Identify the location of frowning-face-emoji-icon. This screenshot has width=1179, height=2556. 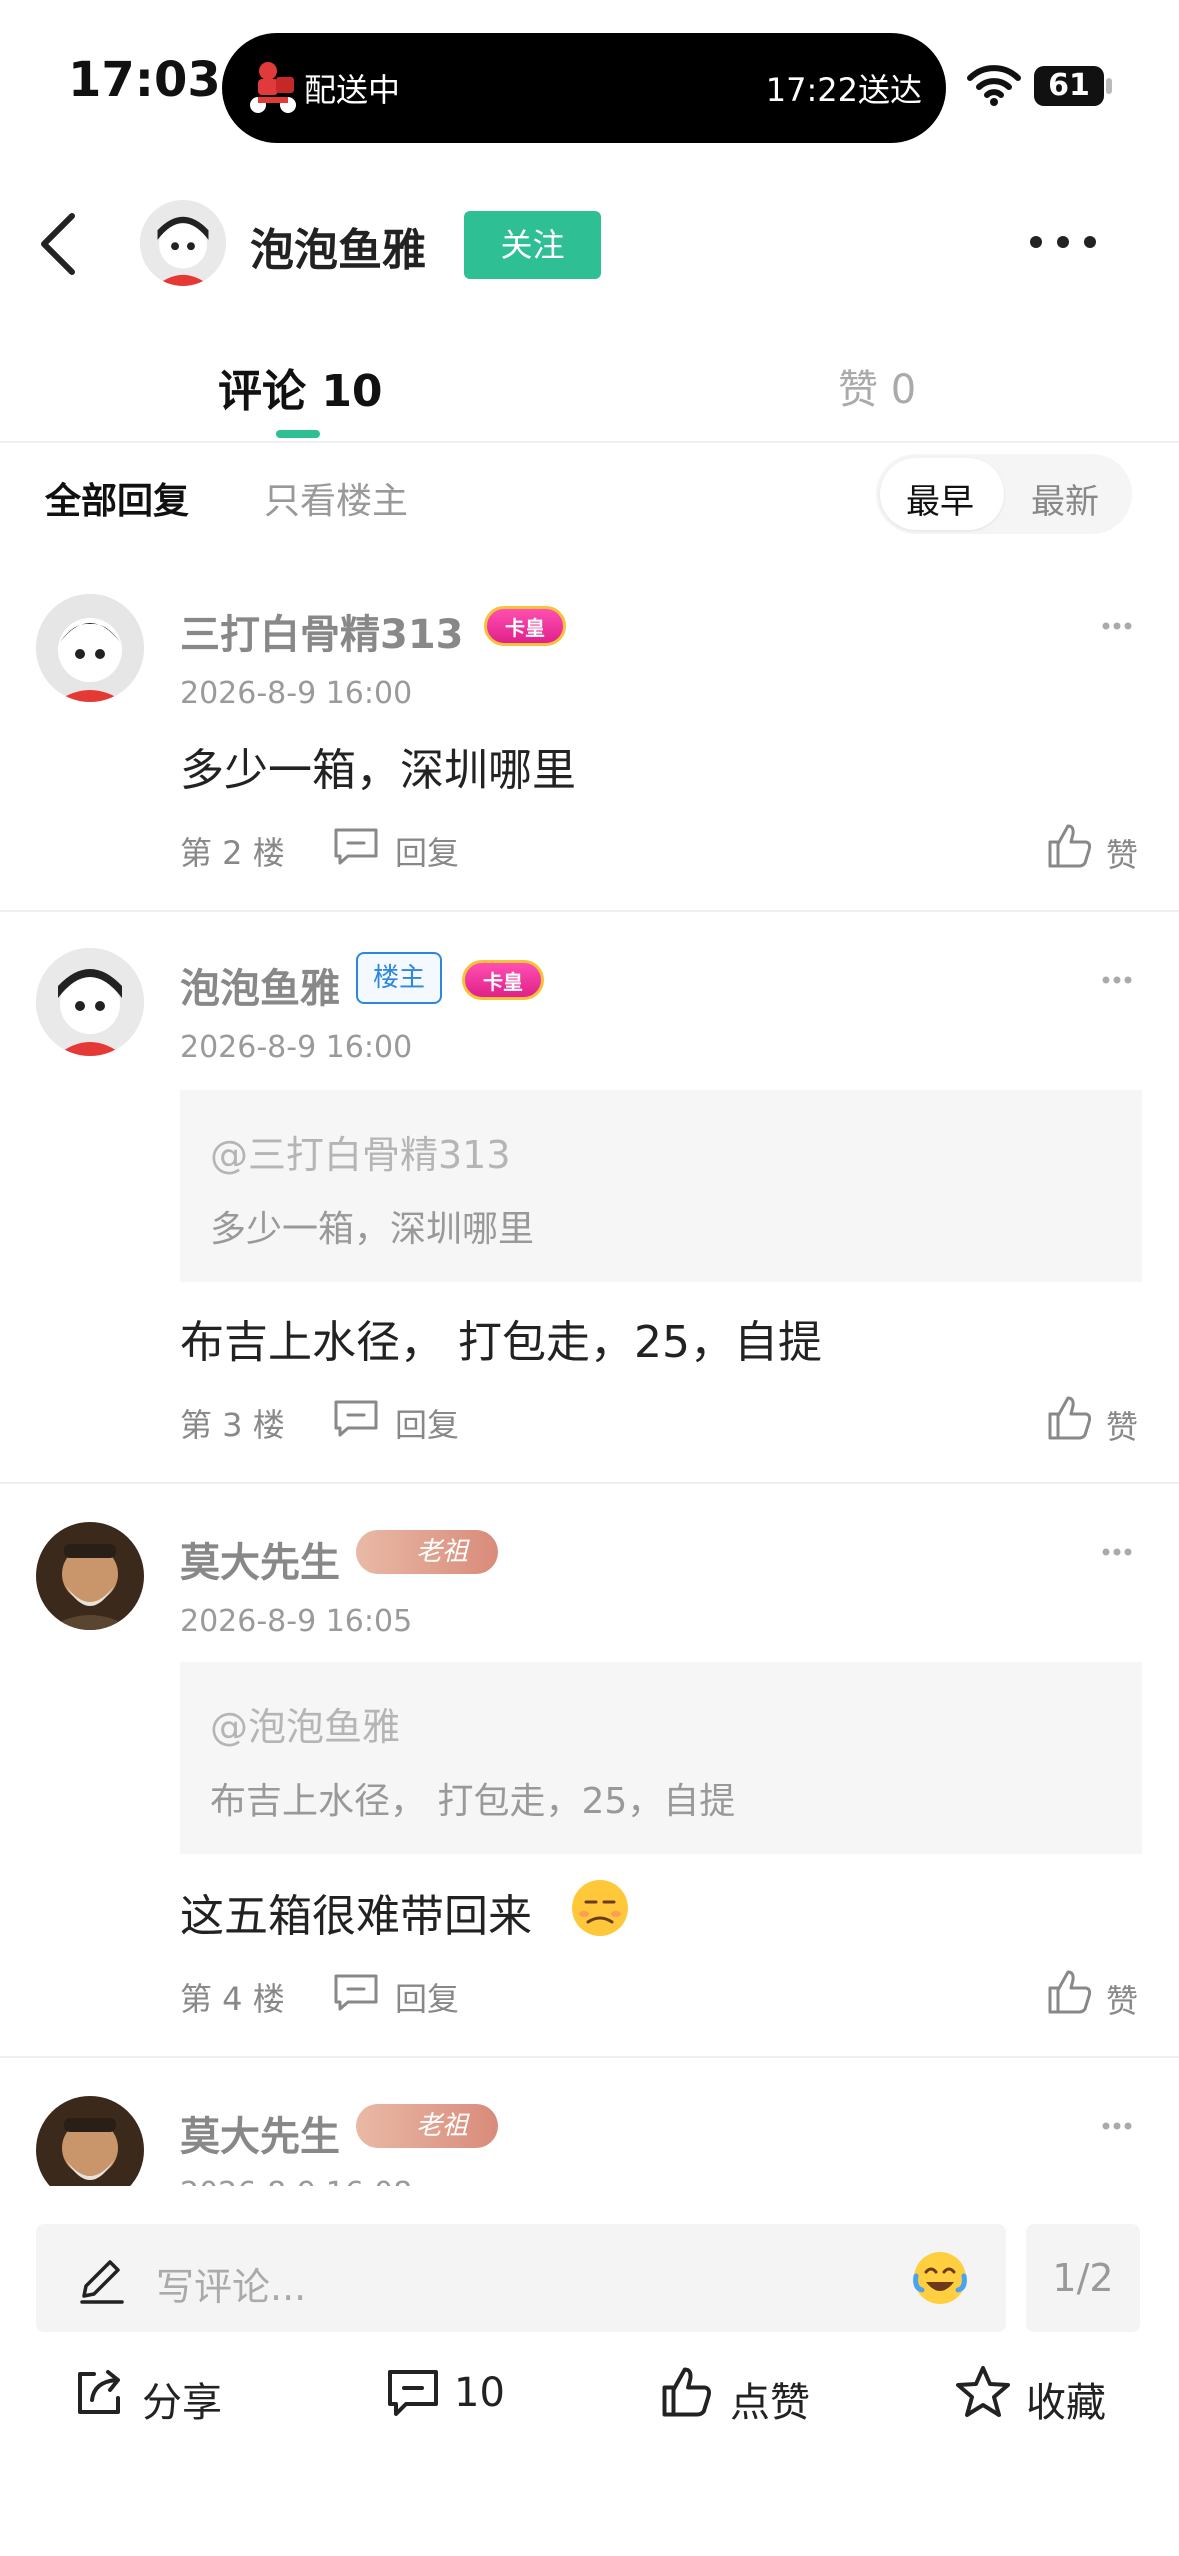
(600, 1908).